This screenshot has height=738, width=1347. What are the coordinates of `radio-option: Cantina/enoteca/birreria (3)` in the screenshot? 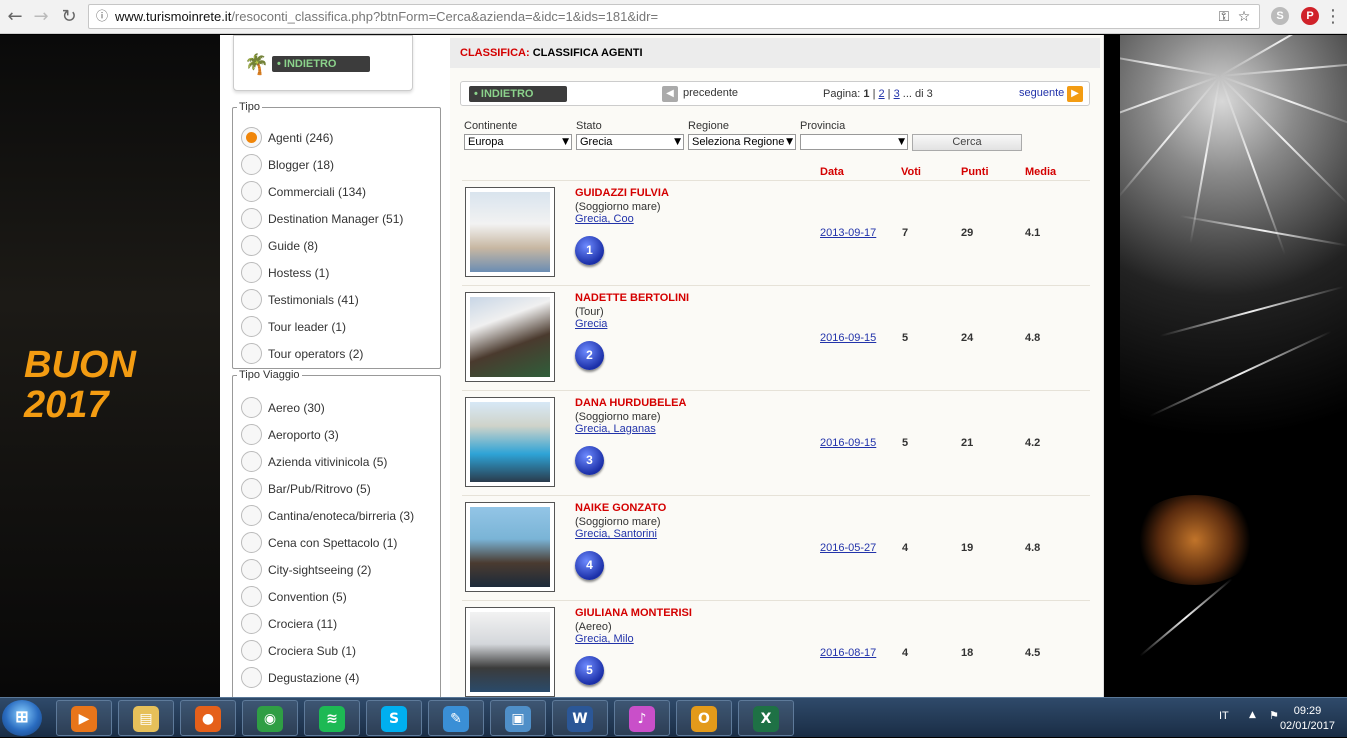 It's located at (327, 516).